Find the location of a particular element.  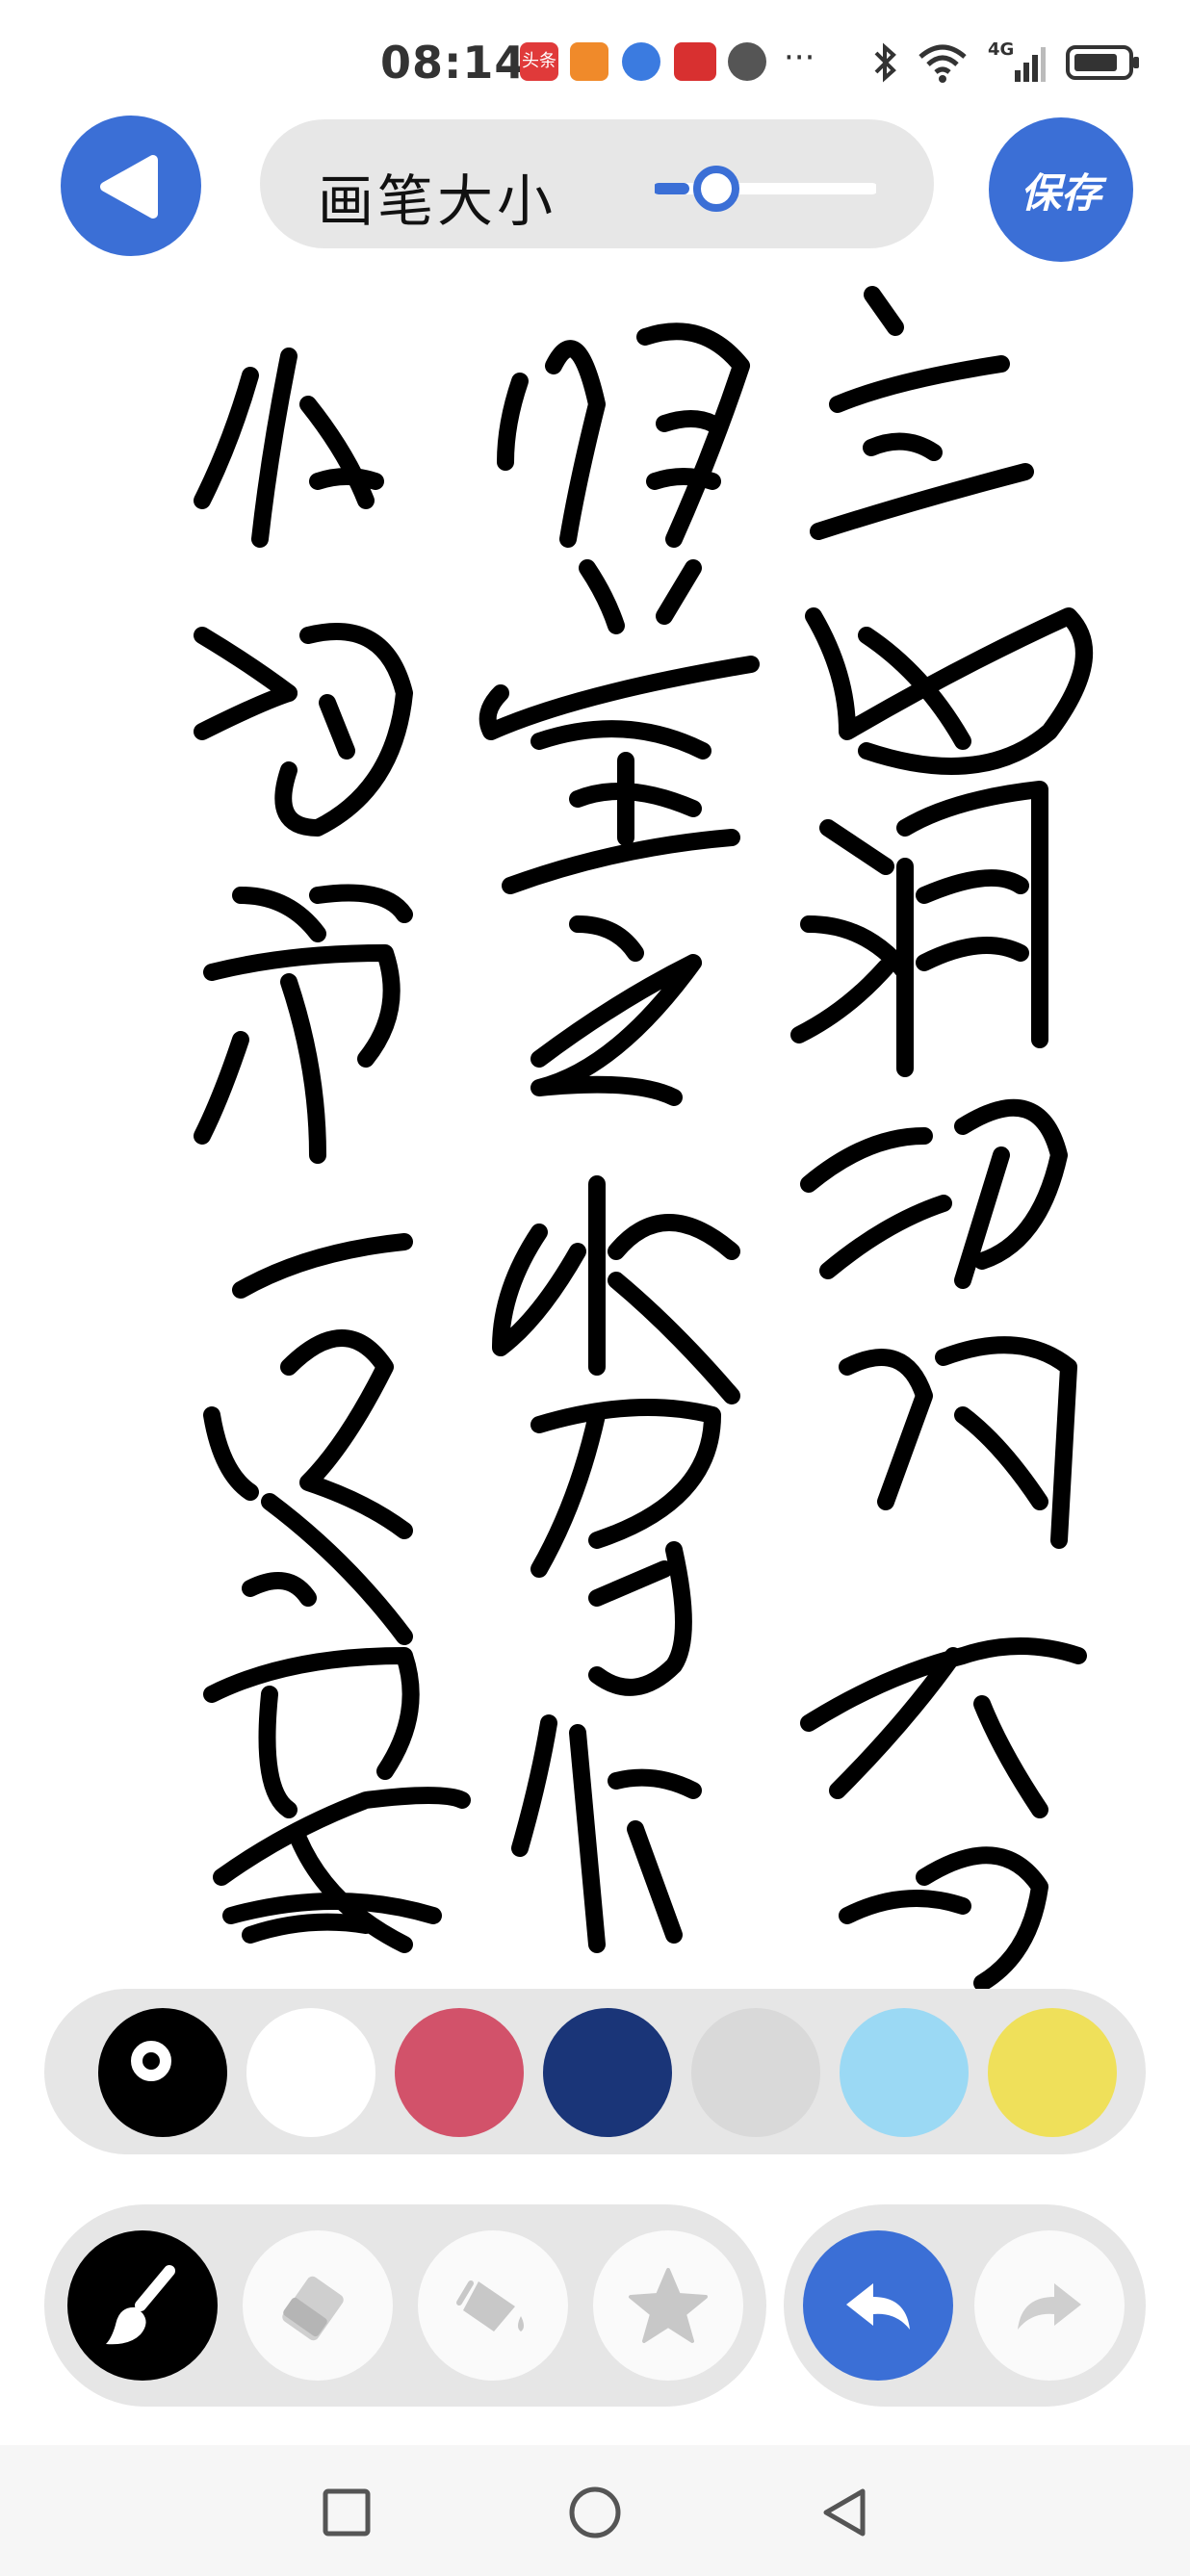

undo-button is located at coordinates (878, 2305).